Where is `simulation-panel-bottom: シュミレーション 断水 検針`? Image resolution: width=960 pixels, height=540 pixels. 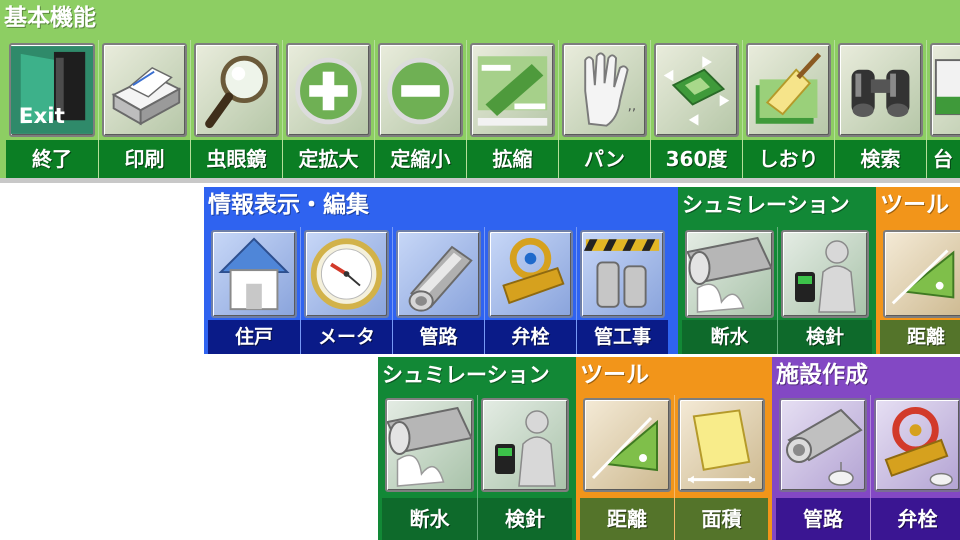
simulation-panel-bottom: シュミレーション 断水 検針 is located at coordinates (477, 448).